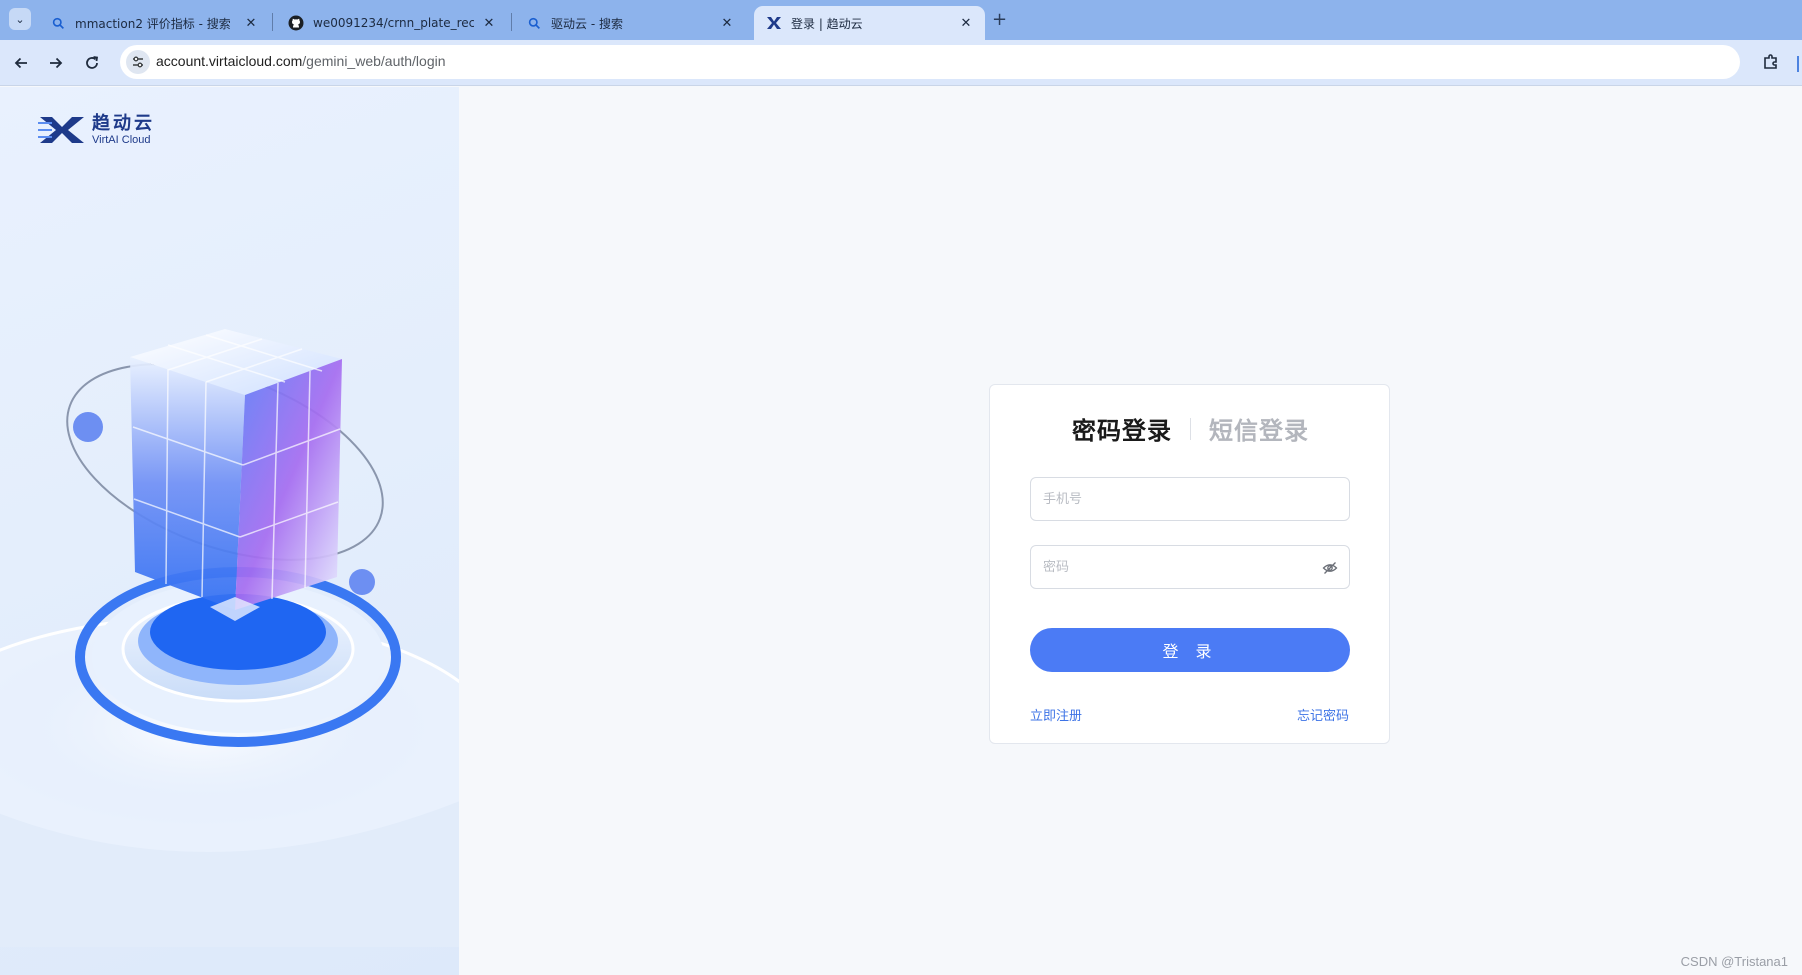  I want to click on login-tabs: 密码登录 短信登录, so click(1190, 428).